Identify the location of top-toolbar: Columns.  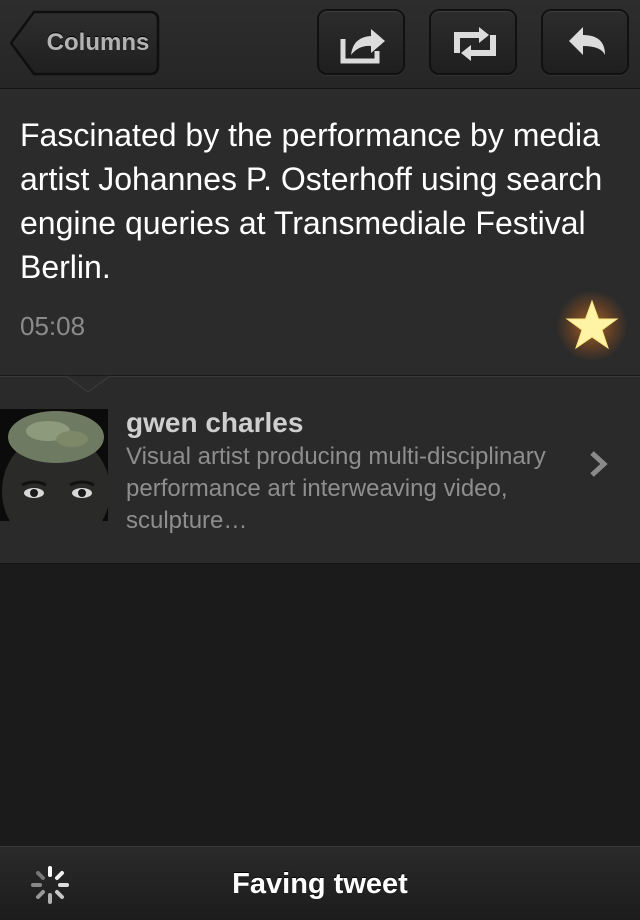
(320, 44).